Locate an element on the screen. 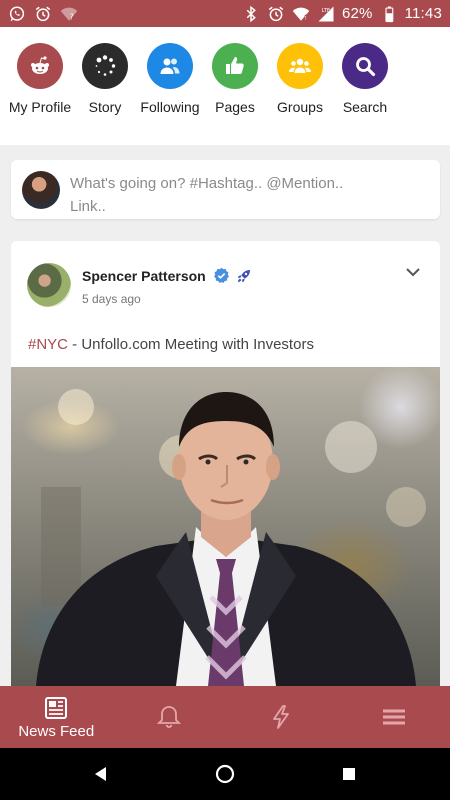  shortcut-label: Pages is located at coordinates (235, 107).